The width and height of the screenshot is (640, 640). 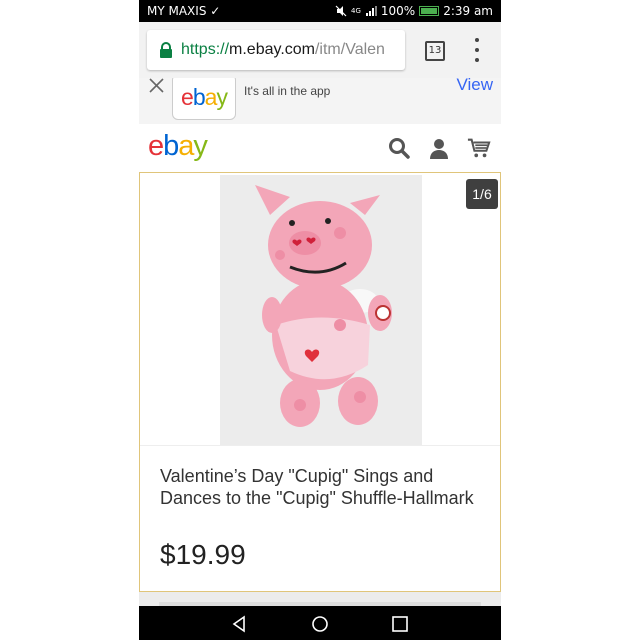 What do you see at coordinates (178, 146) in the screenshot?
I see `ebay-logo: ebay` at bounding box center [178, 146].